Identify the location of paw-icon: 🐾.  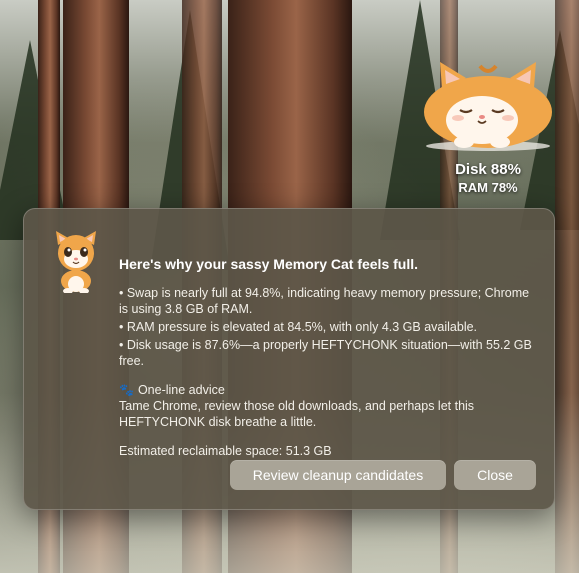
(126, 390).